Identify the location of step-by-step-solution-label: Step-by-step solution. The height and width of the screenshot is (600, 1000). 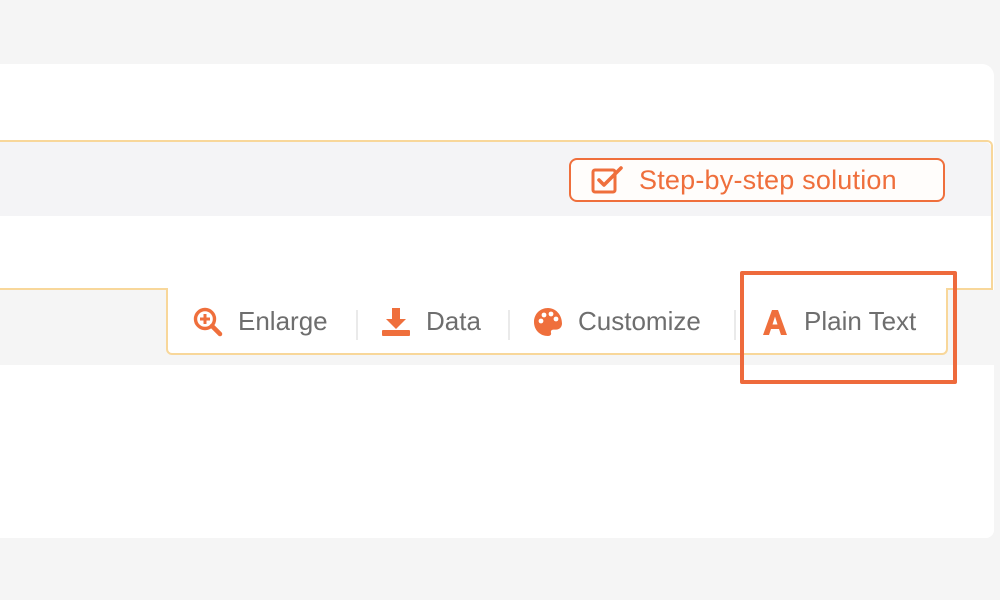
(768, 179).